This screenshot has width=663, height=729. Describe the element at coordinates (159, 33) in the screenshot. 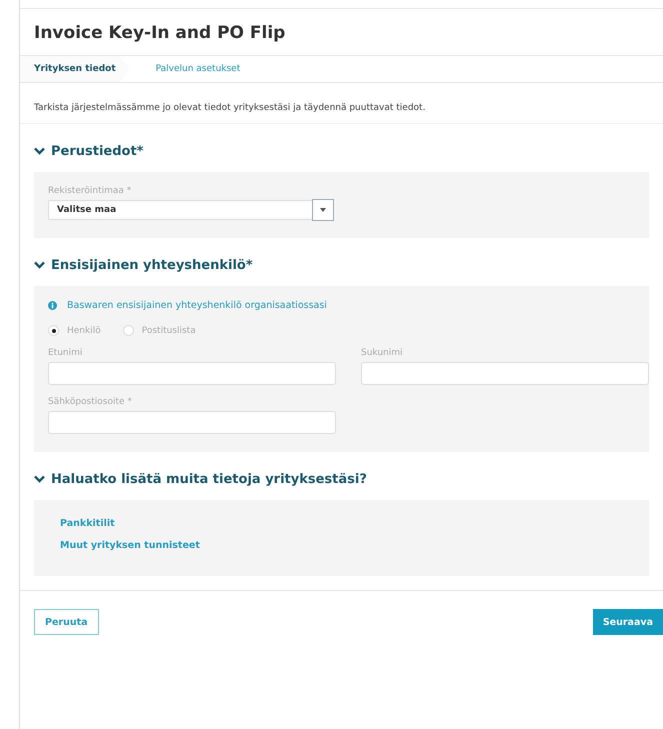

I see `page-title: Invoice Key-In and PO Flip` at that location.